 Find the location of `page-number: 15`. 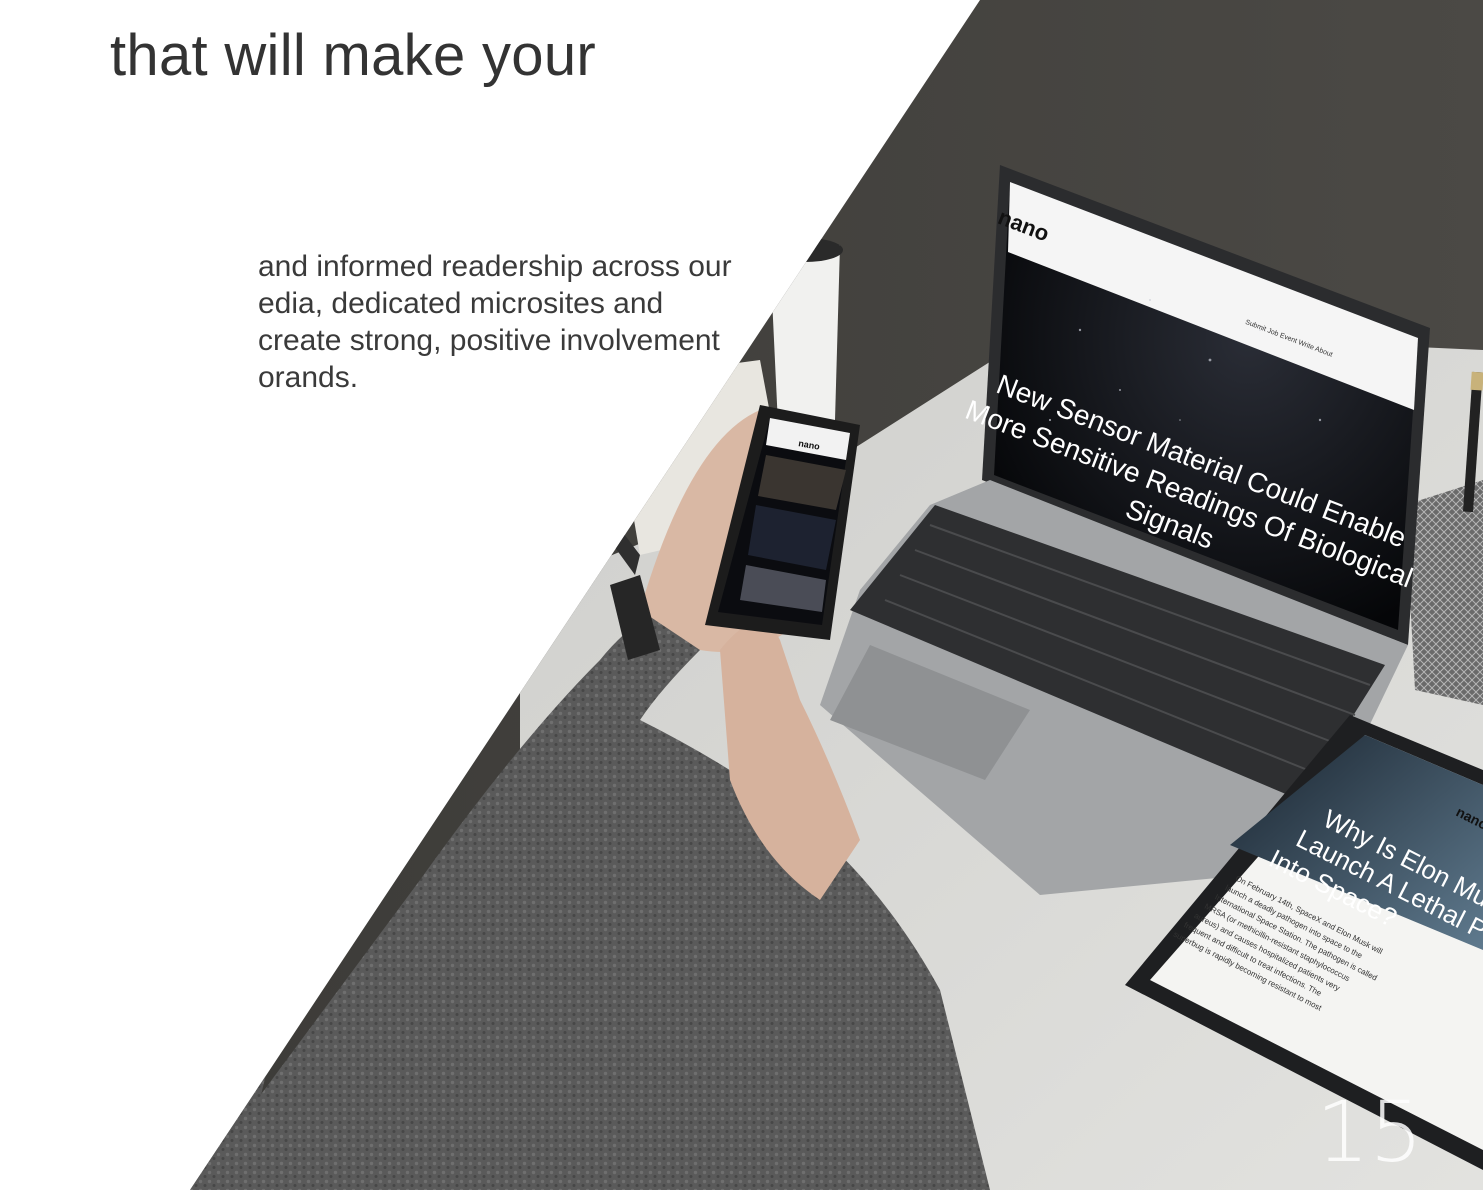

page-number: 15 is located at coordinates (1369, 1132).